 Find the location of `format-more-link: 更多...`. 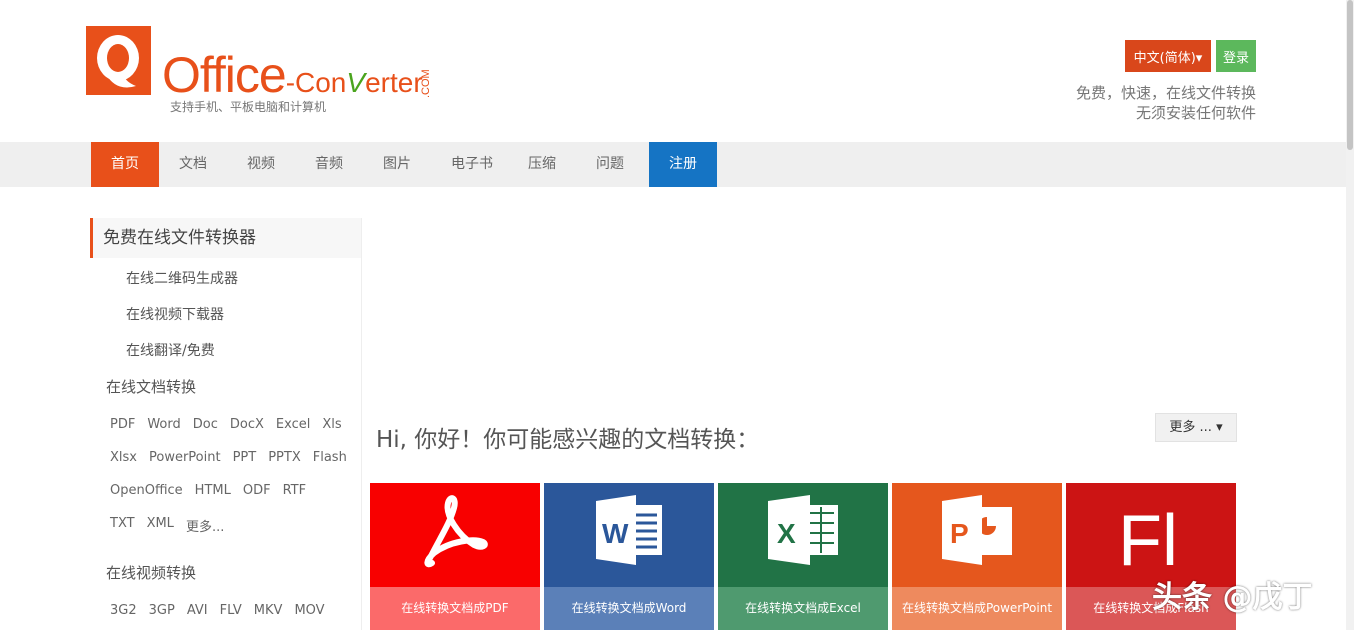

format-more-link: 更多... is located at coordinates (205, 525).